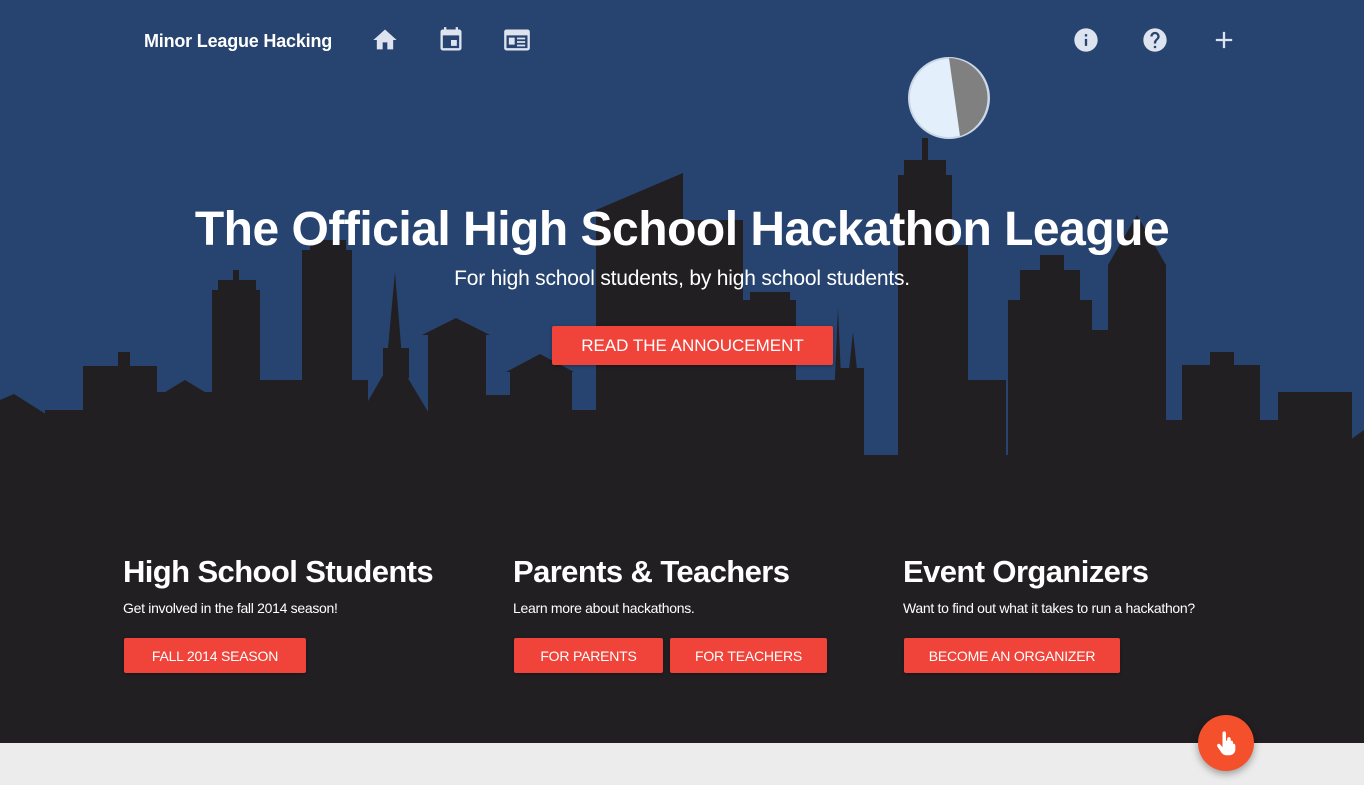 This screenshot has width=1364, height=785. What do you see at coordinates (278, 571) in the screenshot?
I see `section-title: High School Students` at bounding box center [278, 571].